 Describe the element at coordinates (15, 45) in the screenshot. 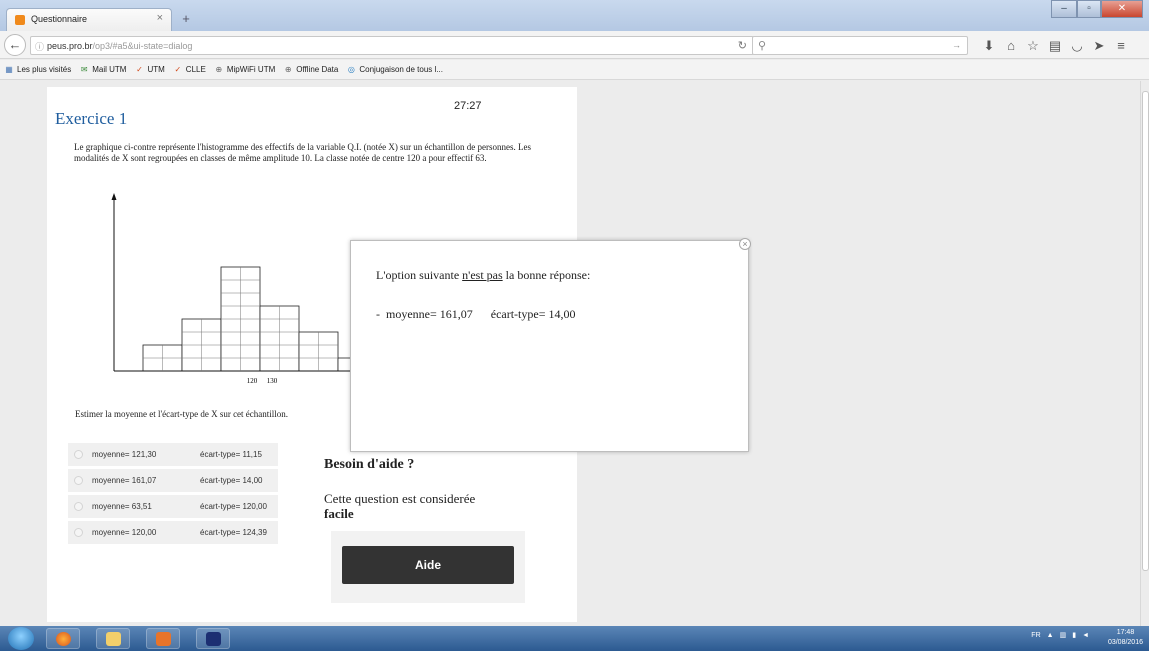

I see `back-button: ←` at that location.